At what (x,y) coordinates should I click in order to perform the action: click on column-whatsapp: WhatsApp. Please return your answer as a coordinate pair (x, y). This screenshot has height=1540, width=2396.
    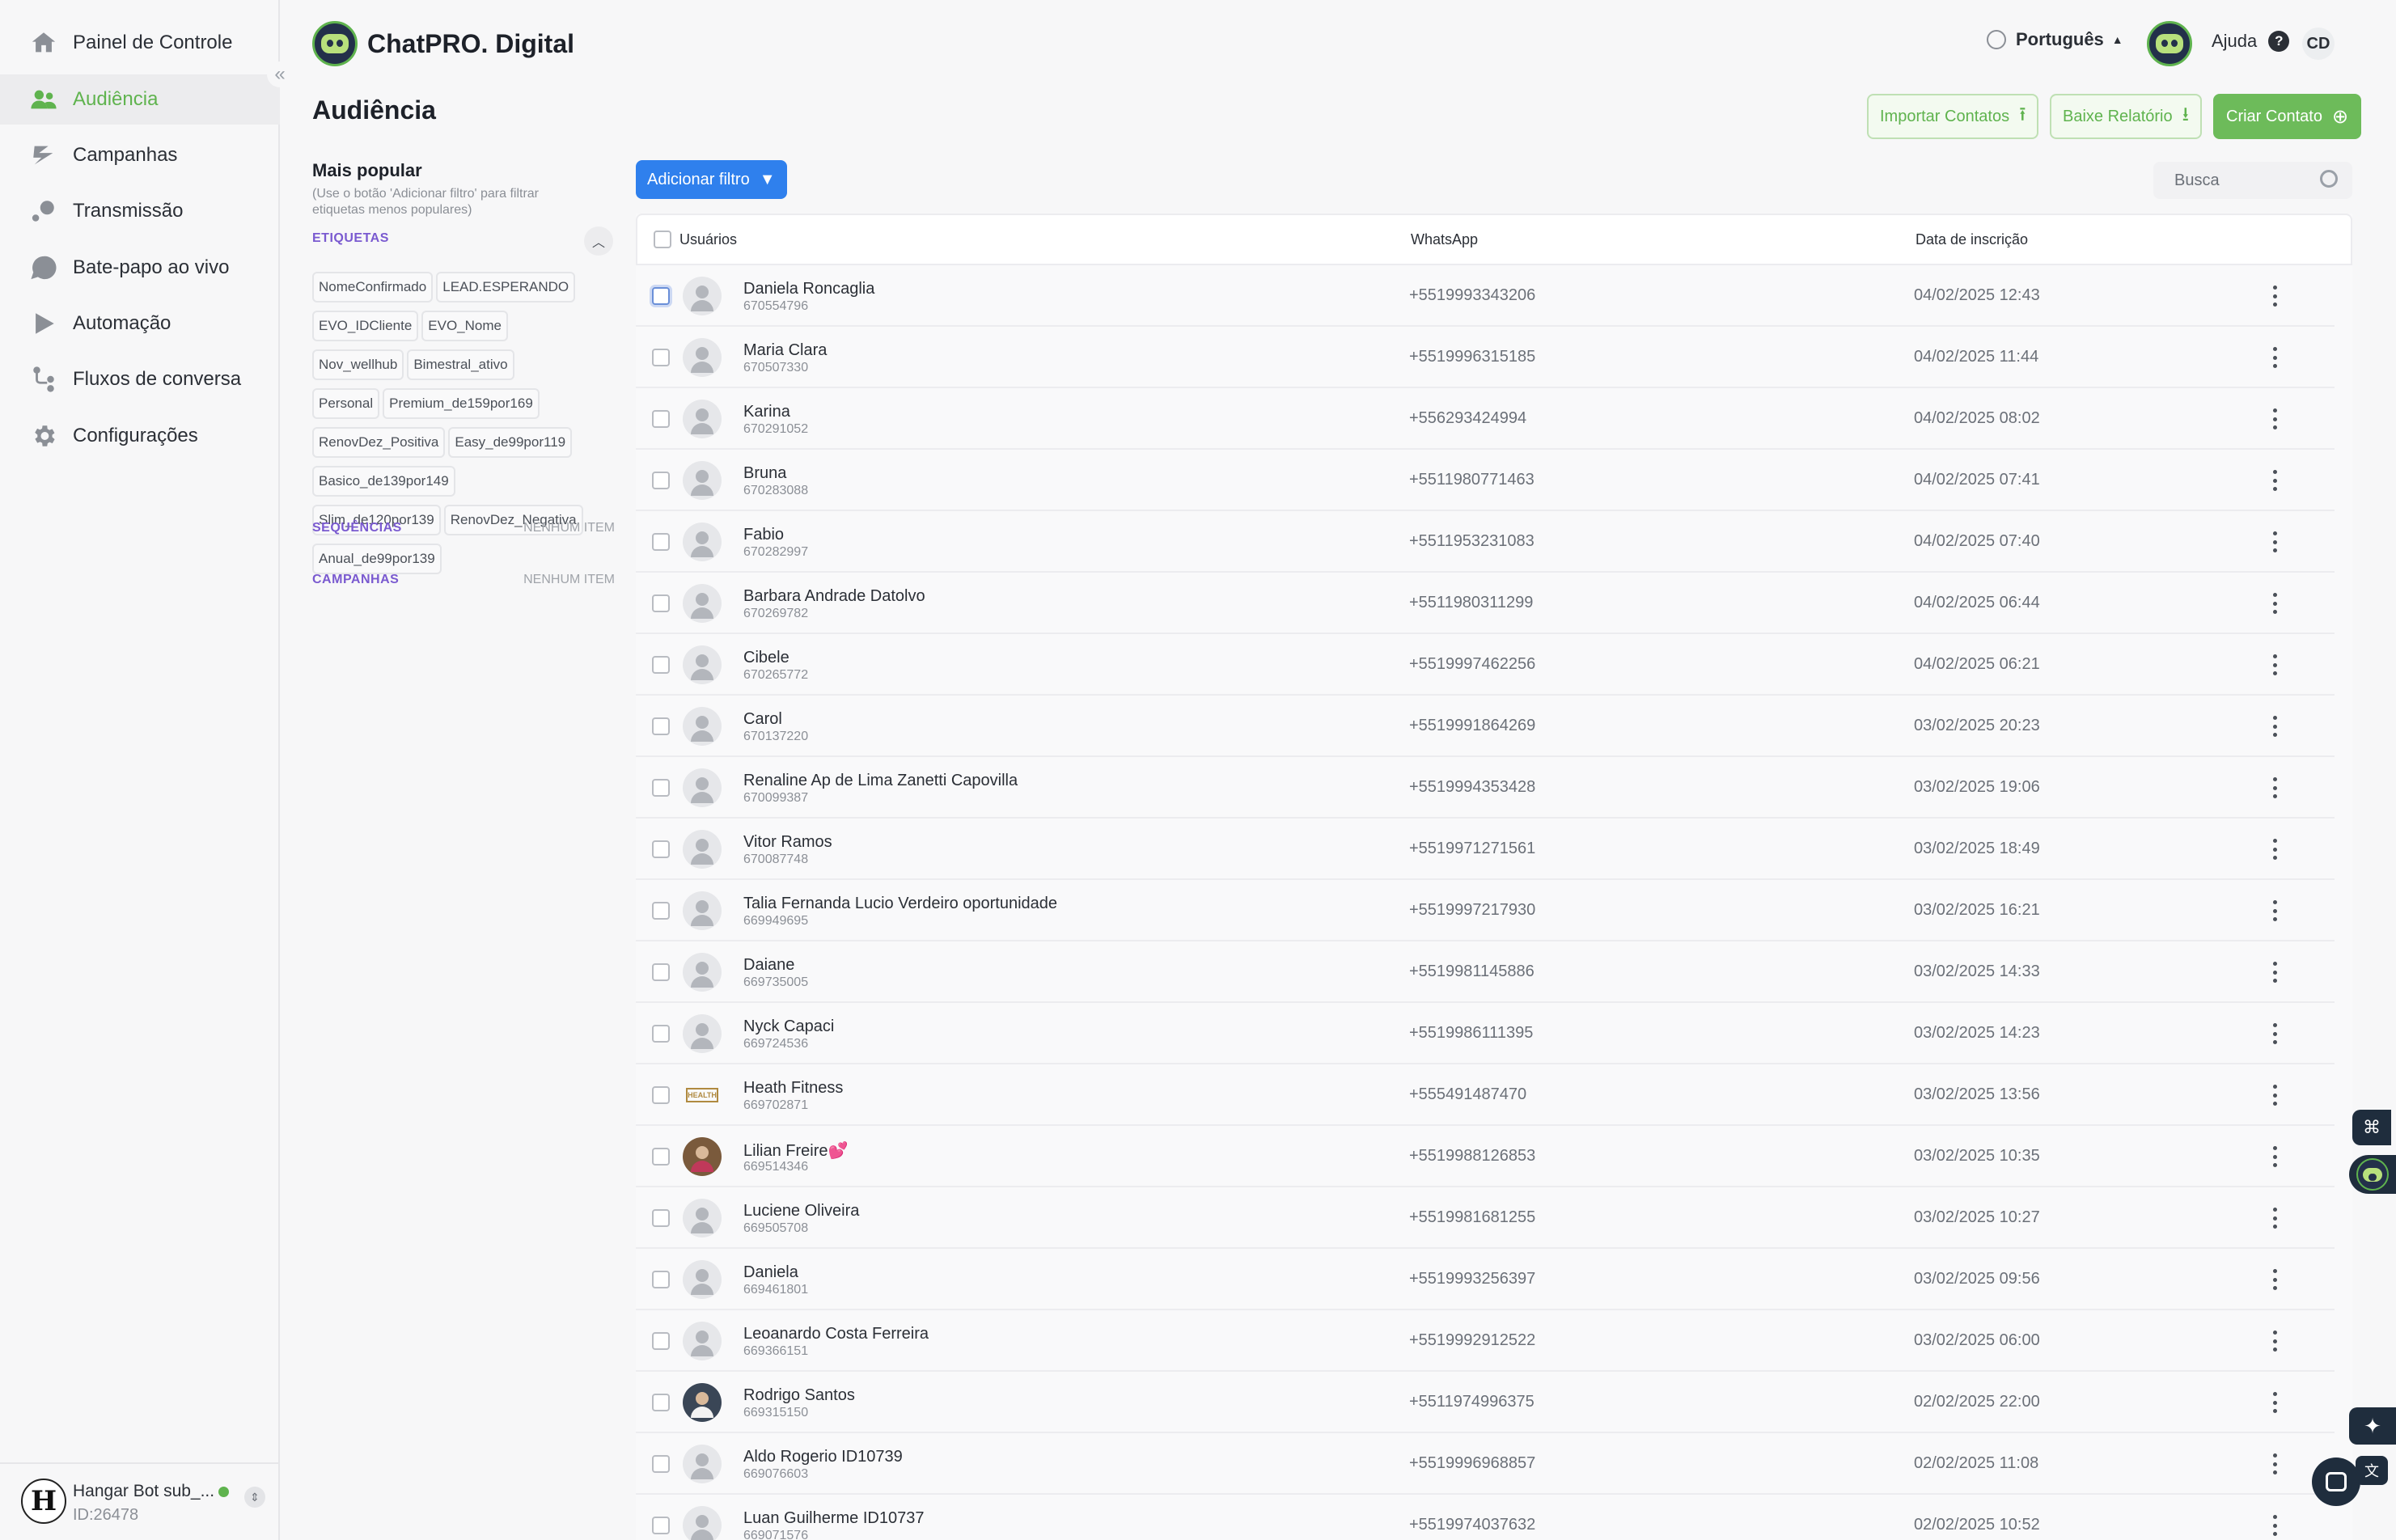
    Looking at the image, I should click on (1444, 240).